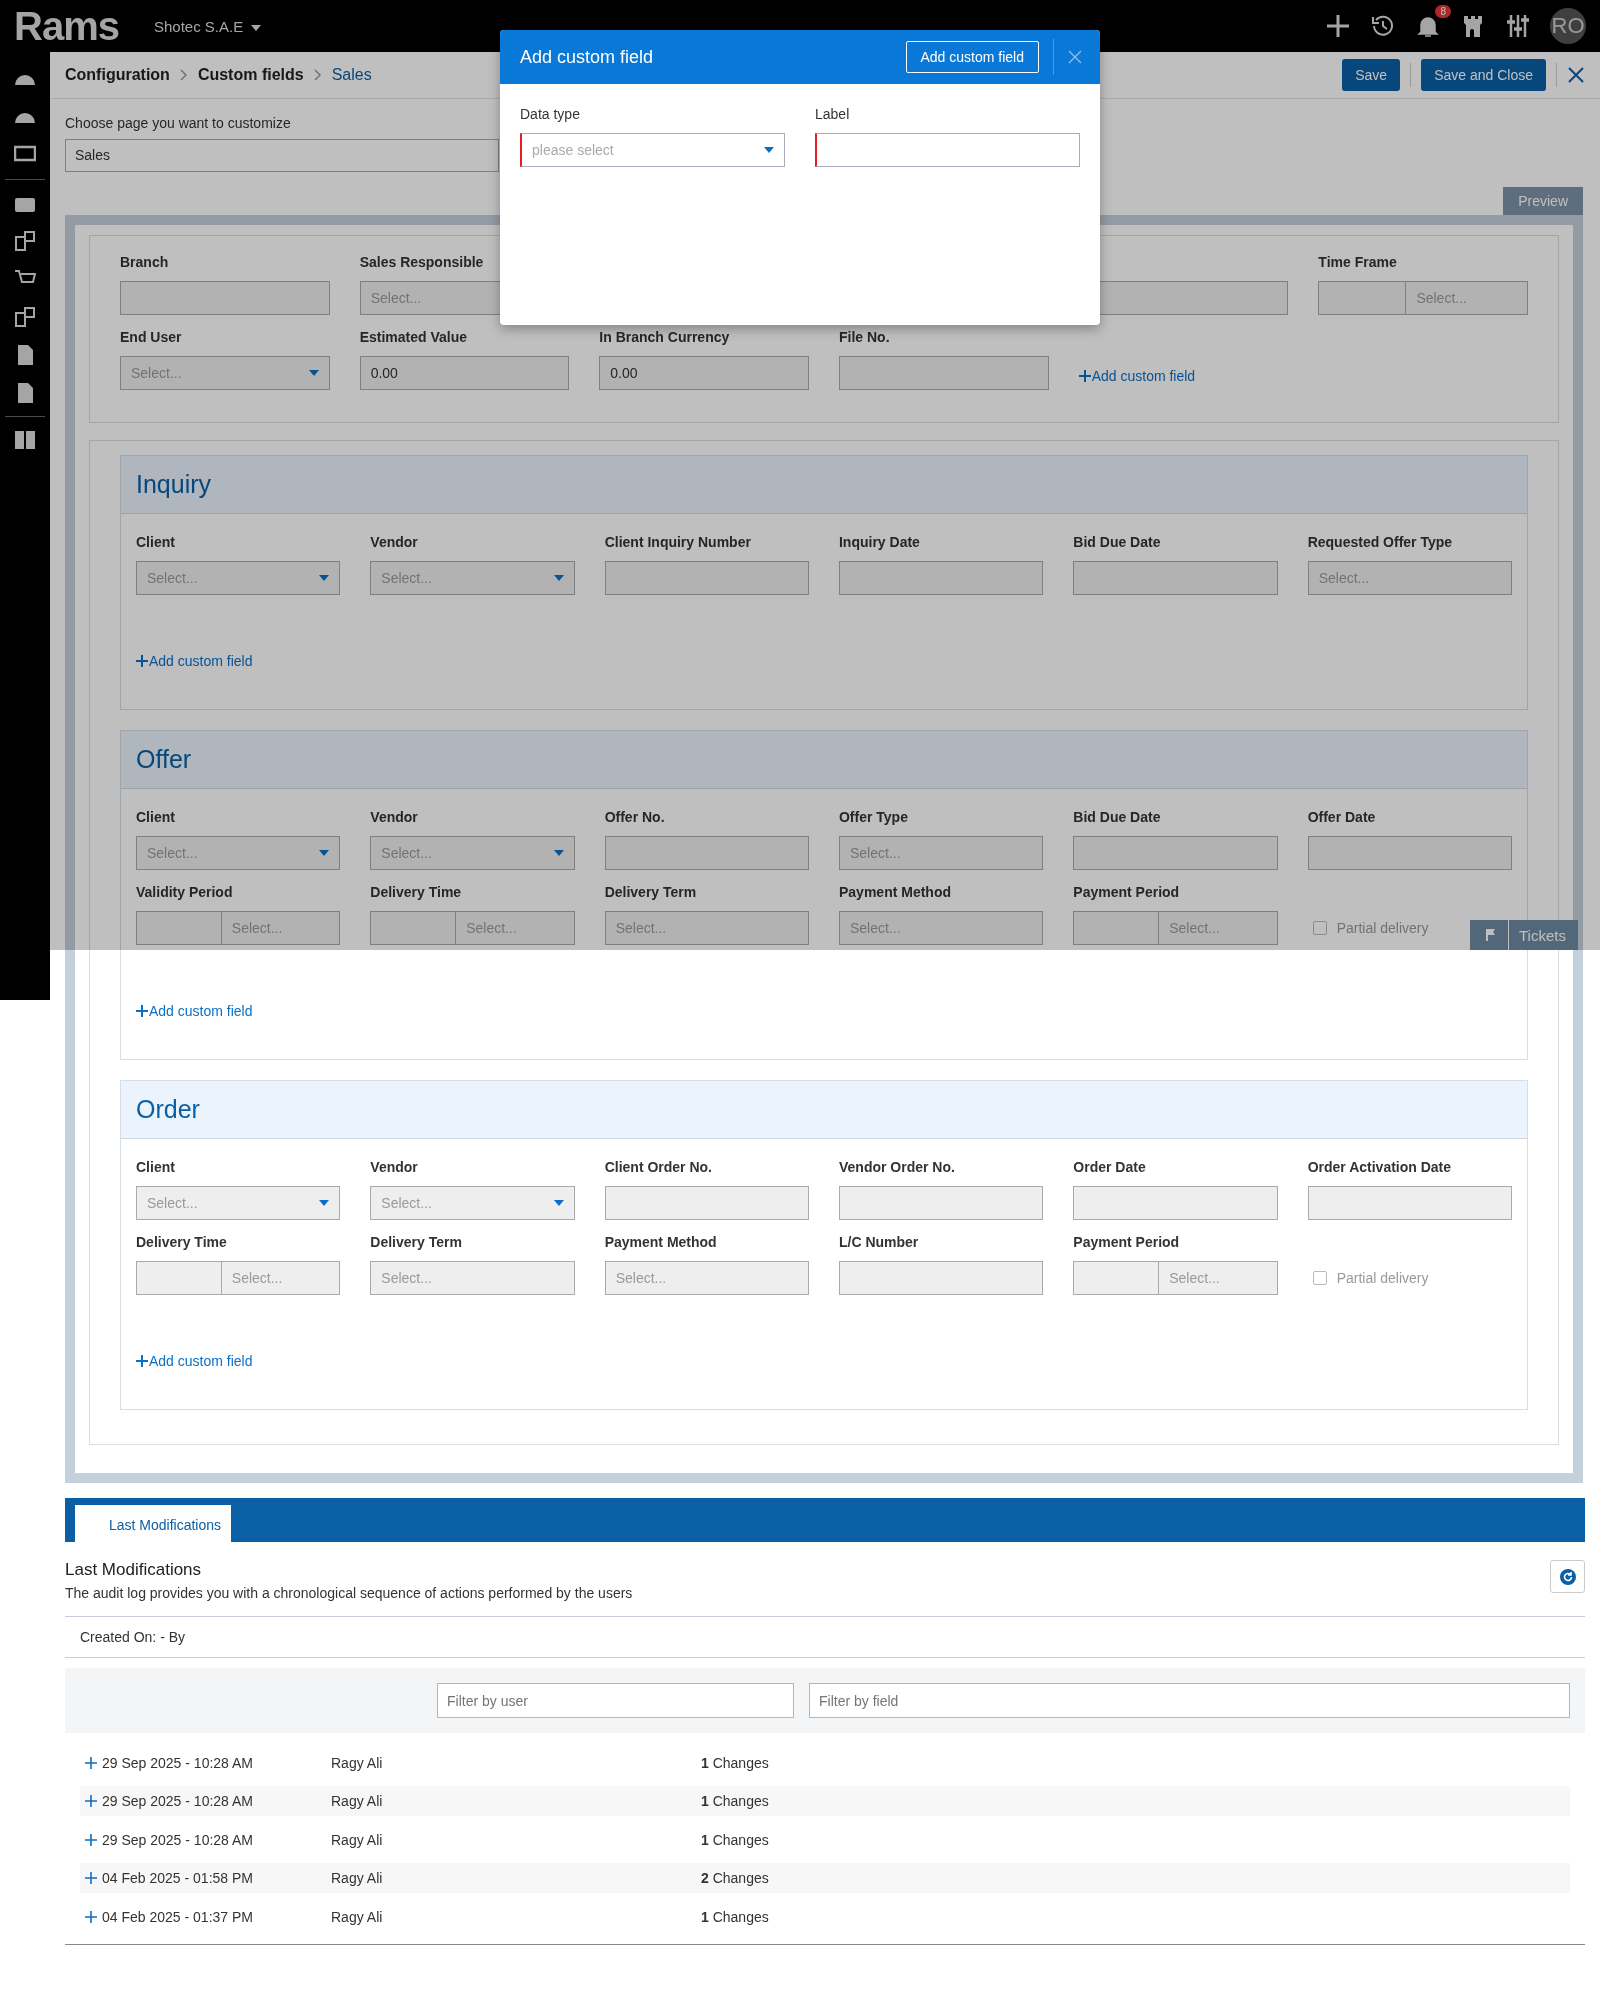  What do you see at coordinates (357, 1801) in the screenshot?
I see `table-cell-text: Ragy Ali` at bounding box center [357, 1801].